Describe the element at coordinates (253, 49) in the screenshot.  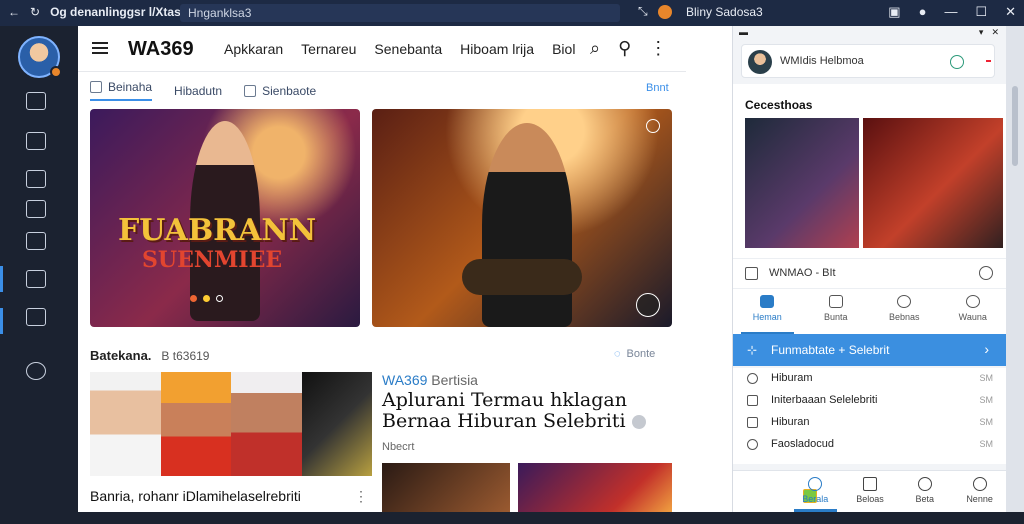
I see `nav-link: Apkkaran` at that location.